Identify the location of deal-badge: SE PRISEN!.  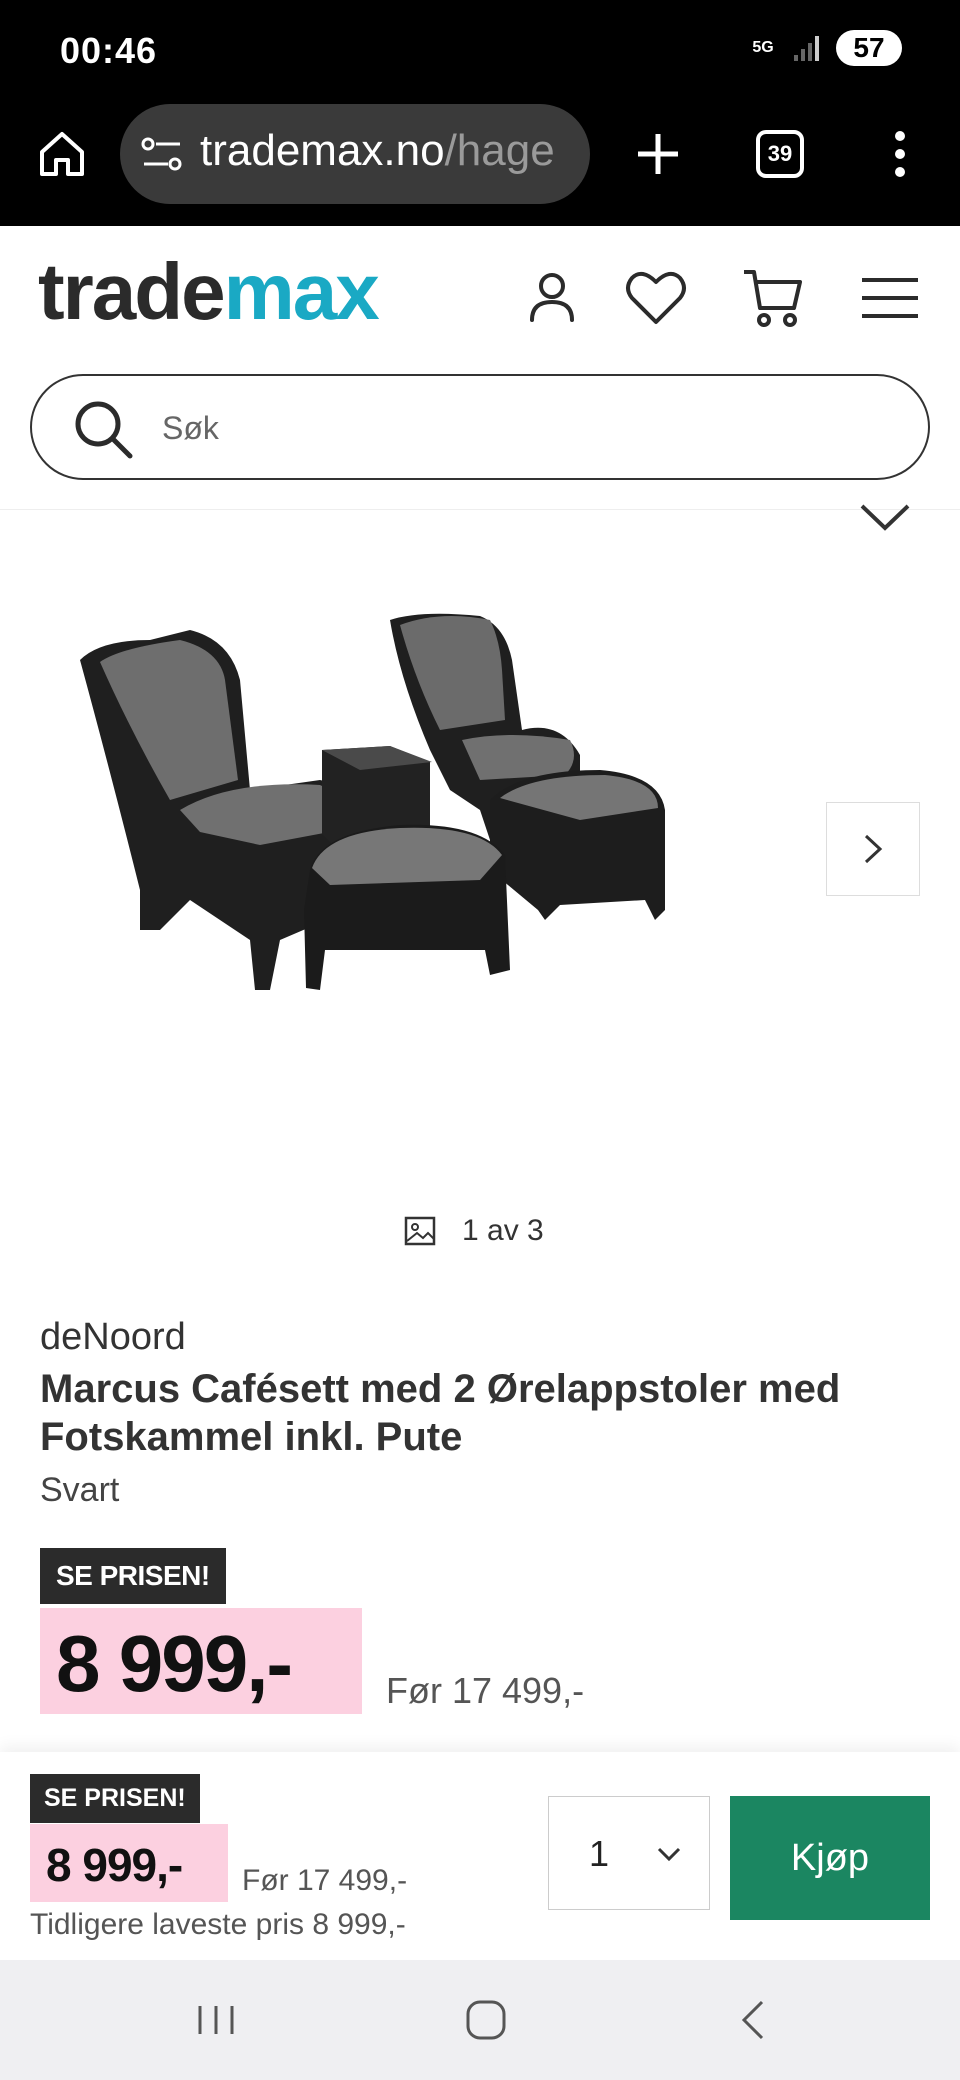
(133, 1576).